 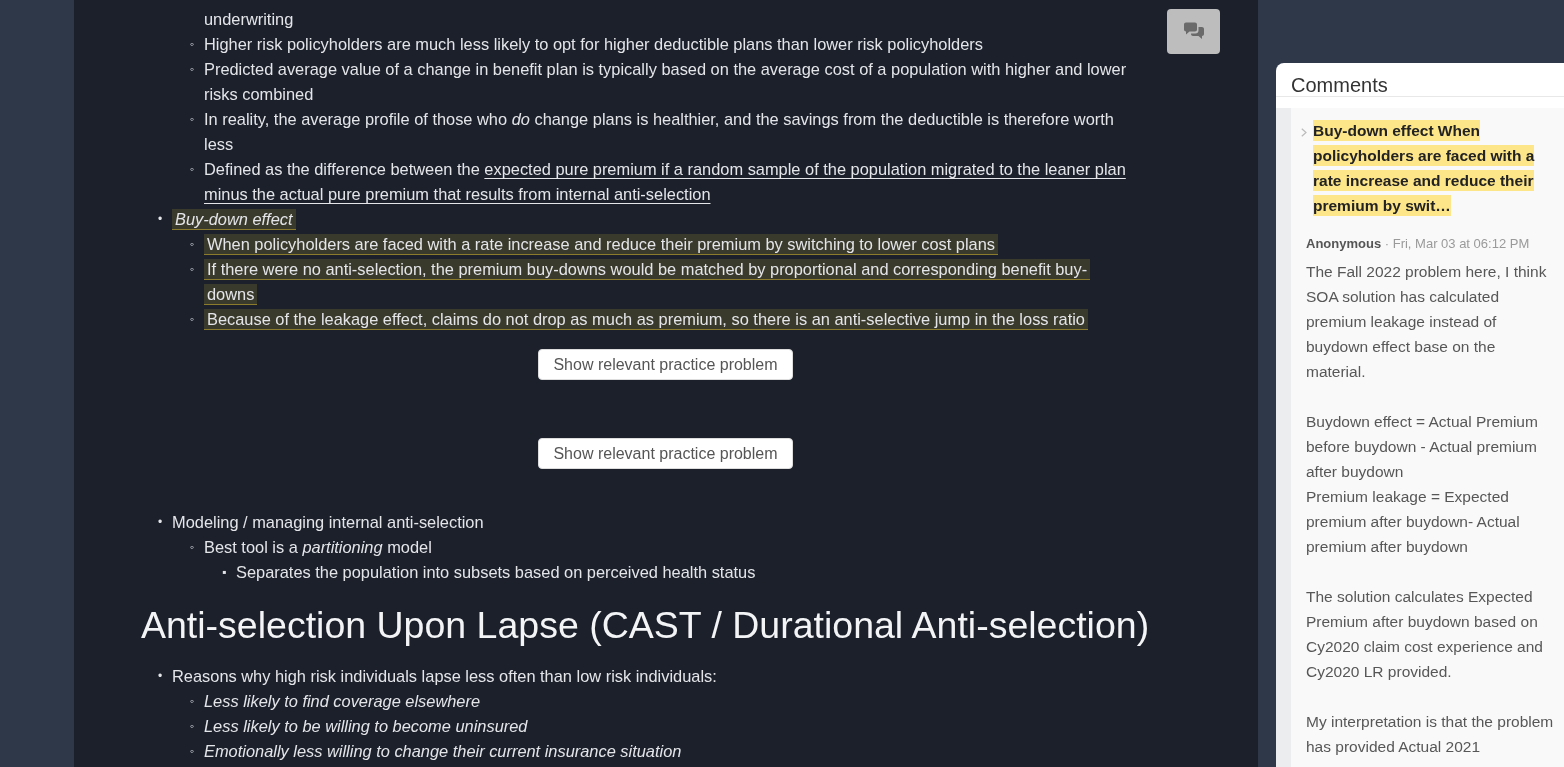 I want to click on outline-text: Higher risk policyholders are much less likely to opt for higher deductible plans than lower risk policyholders, so click(x=593, y=44).